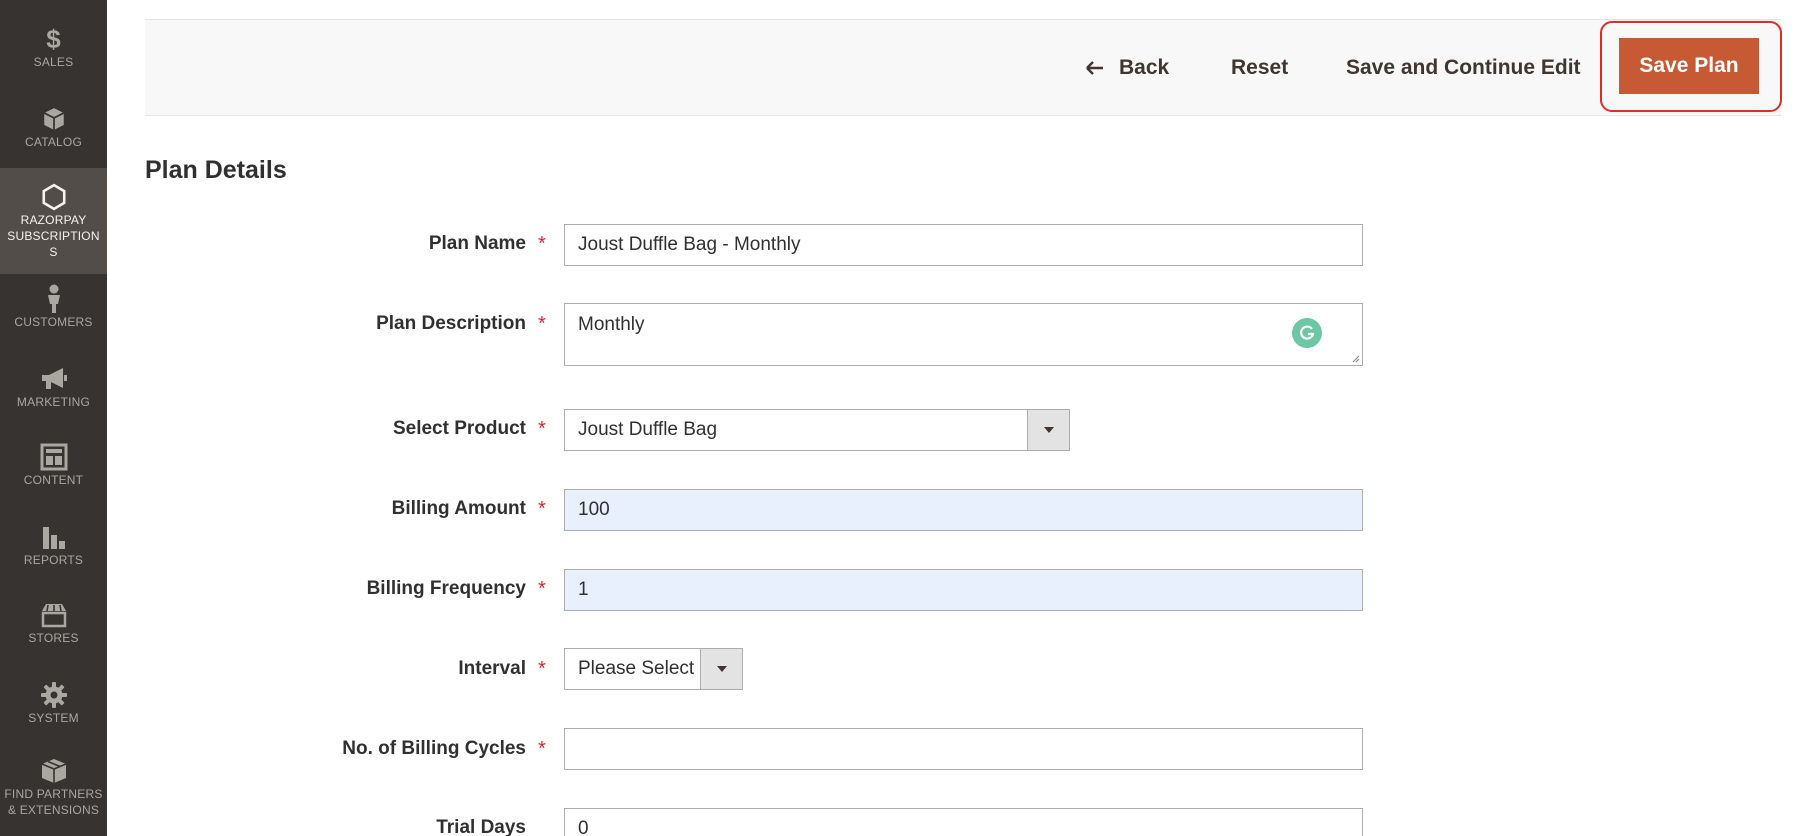 This screenshot has width=1804, height=836. What do you see at coordinates (54, 119) in the screenshot?
I see `cube-icon` at bounding box center [54, 119].